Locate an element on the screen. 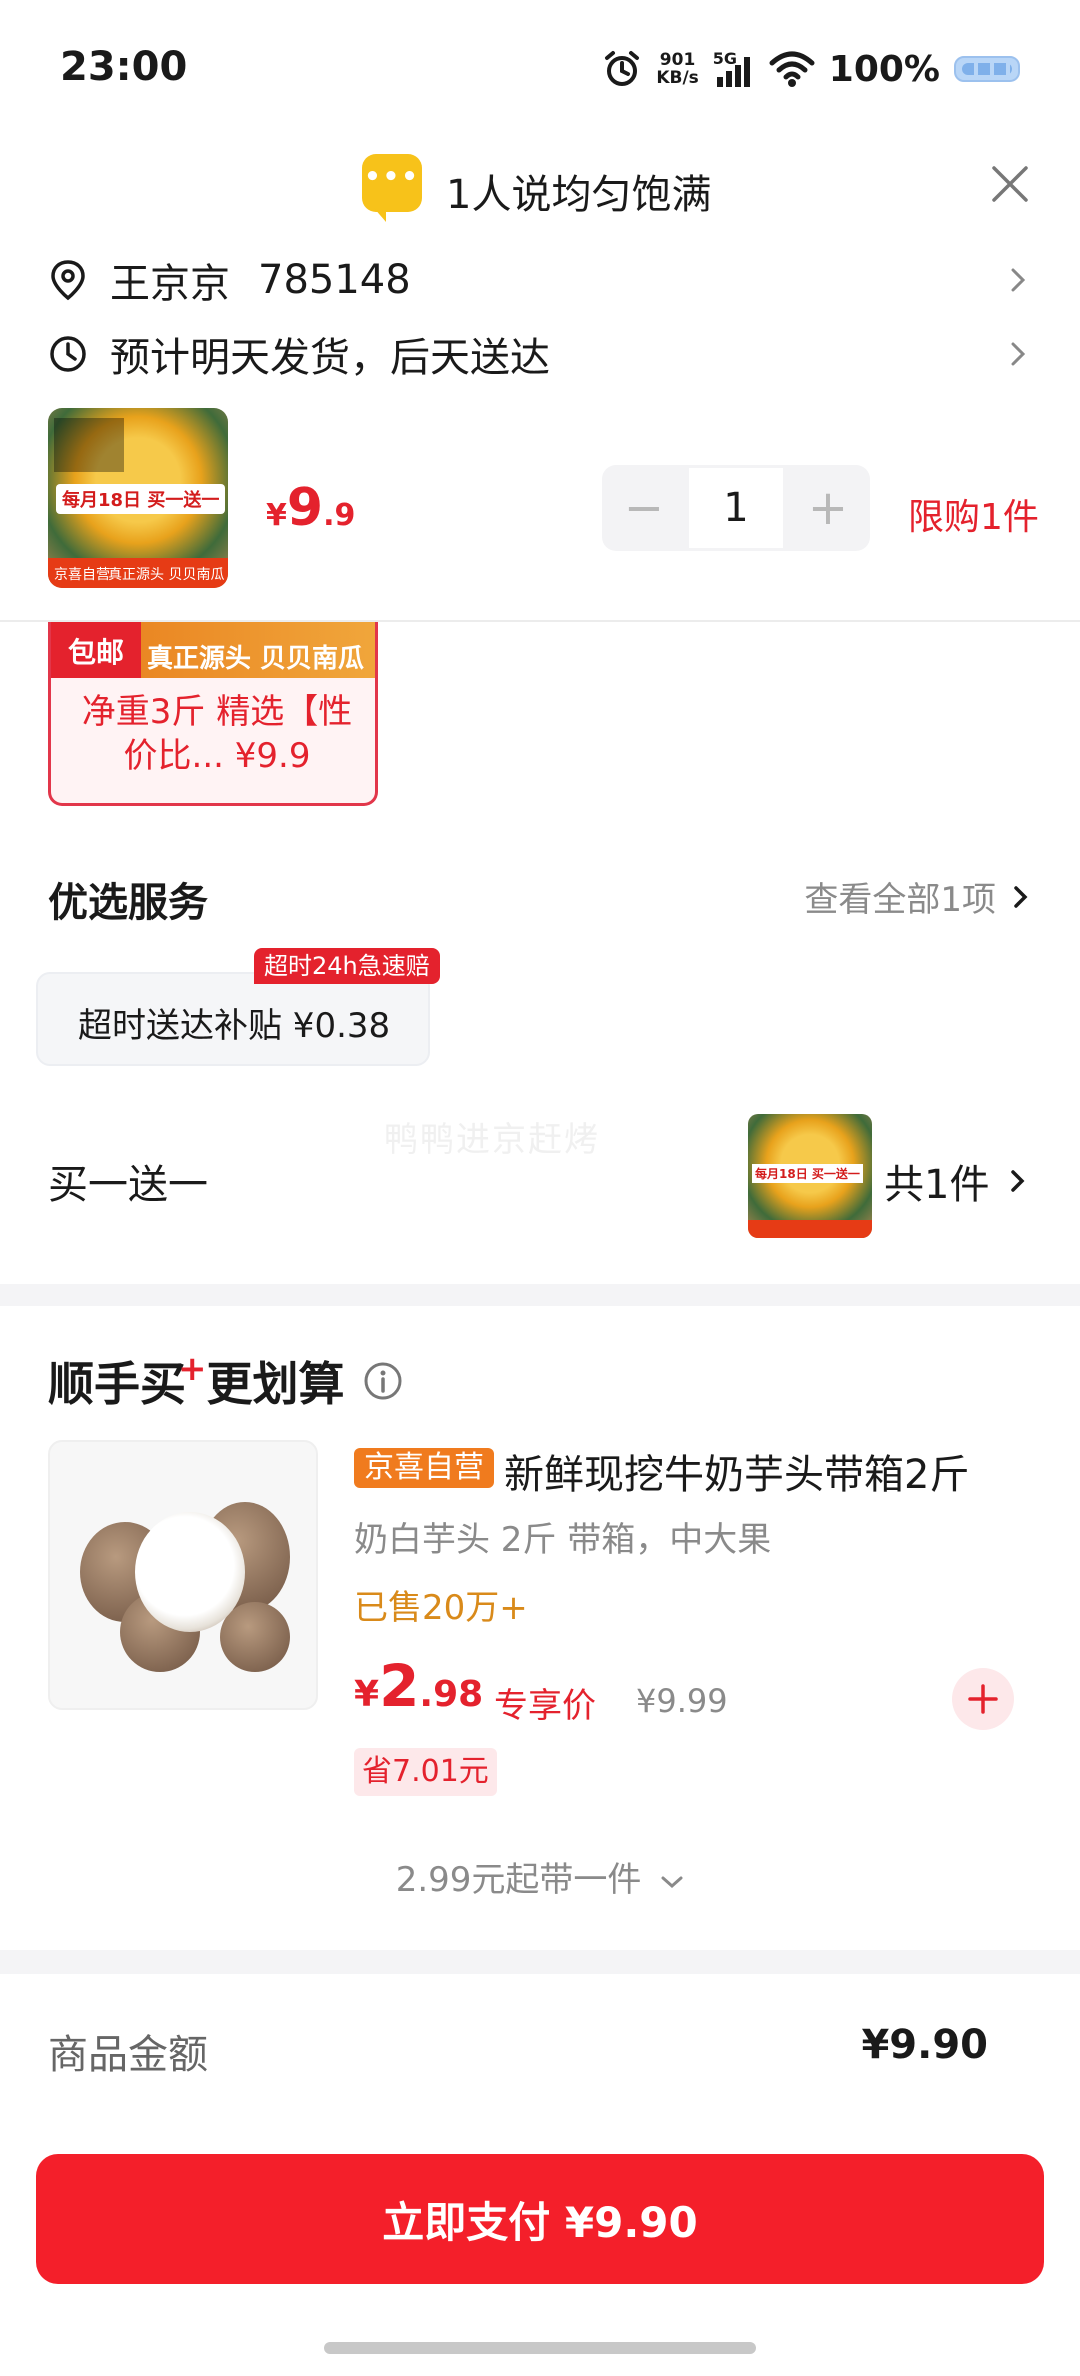 The image size is (1080, 2376). alarm-icon is located at coordinates (622, 68).